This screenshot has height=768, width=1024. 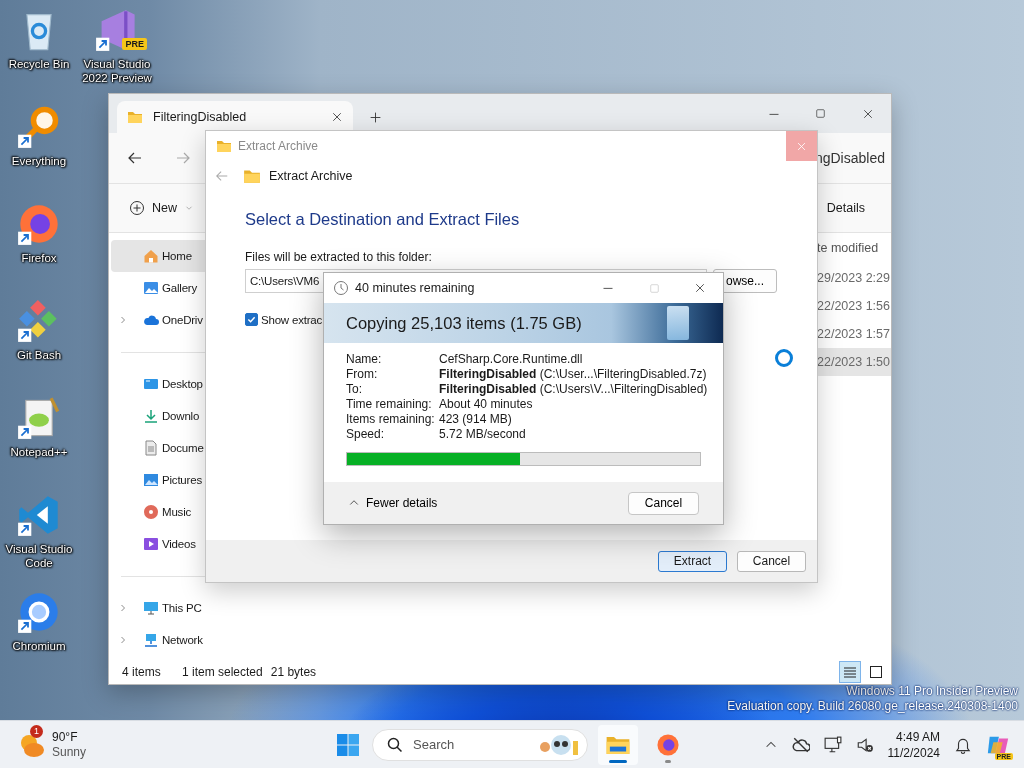 I want to click on detail-label: To:, so click(x=354, y=389).